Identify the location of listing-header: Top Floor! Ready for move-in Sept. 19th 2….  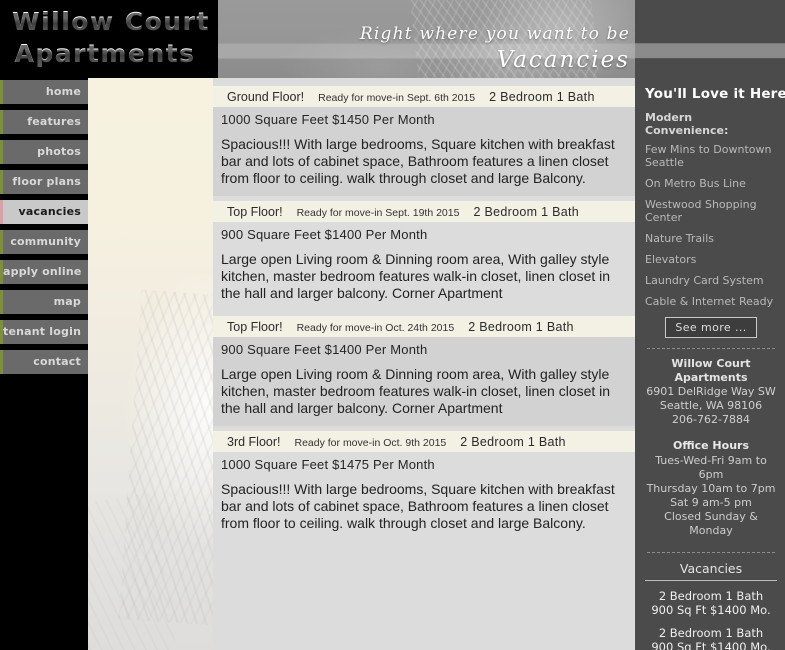
(424, 211).